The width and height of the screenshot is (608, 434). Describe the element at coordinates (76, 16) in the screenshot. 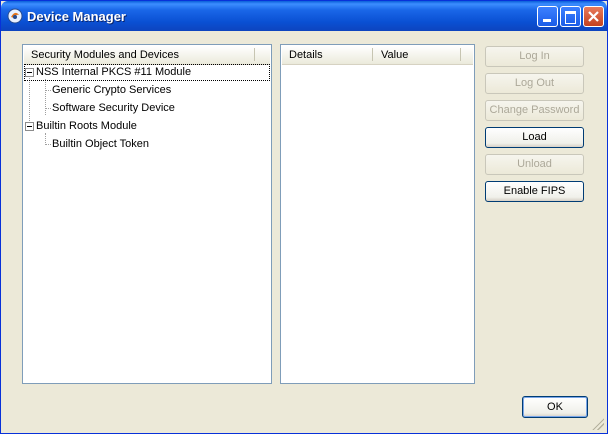

I see `window-title: Device Manager` at that location.